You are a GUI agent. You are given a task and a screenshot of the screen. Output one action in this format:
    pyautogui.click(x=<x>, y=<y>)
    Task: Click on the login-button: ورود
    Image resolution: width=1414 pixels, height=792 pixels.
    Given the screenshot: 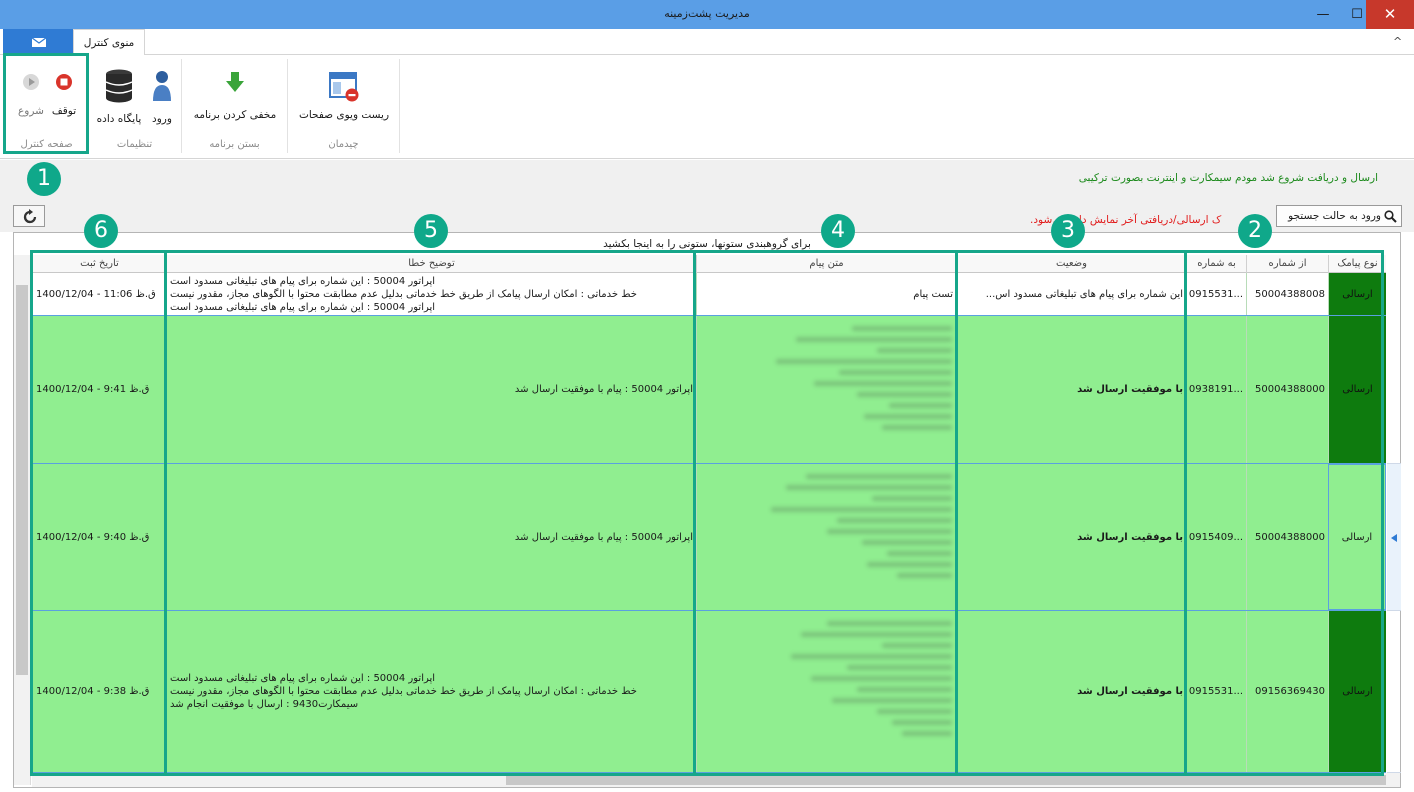 What is the action you would take?
    pyautogui.click(x=162, y=97)
    